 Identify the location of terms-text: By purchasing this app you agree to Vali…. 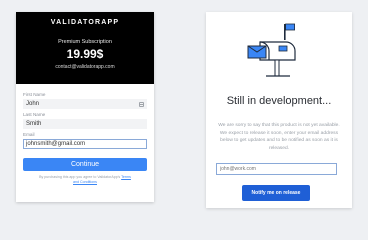
(80, 177).